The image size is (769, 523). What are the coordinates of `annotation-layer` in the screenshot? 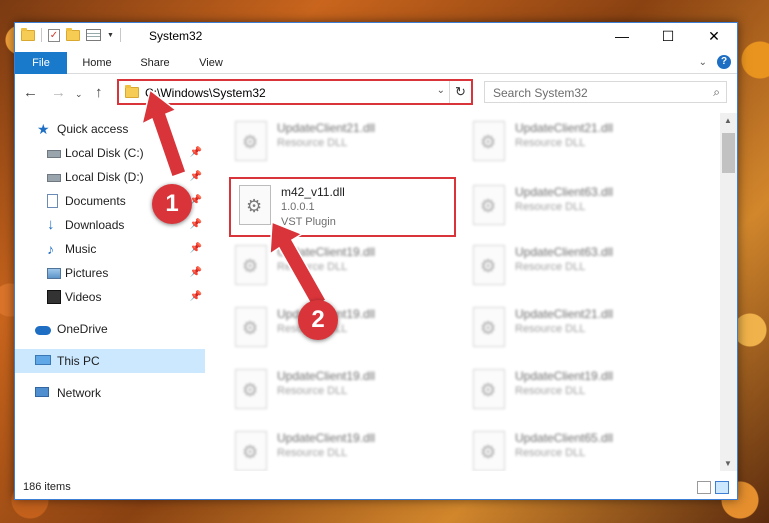 It's located at (234, 199).